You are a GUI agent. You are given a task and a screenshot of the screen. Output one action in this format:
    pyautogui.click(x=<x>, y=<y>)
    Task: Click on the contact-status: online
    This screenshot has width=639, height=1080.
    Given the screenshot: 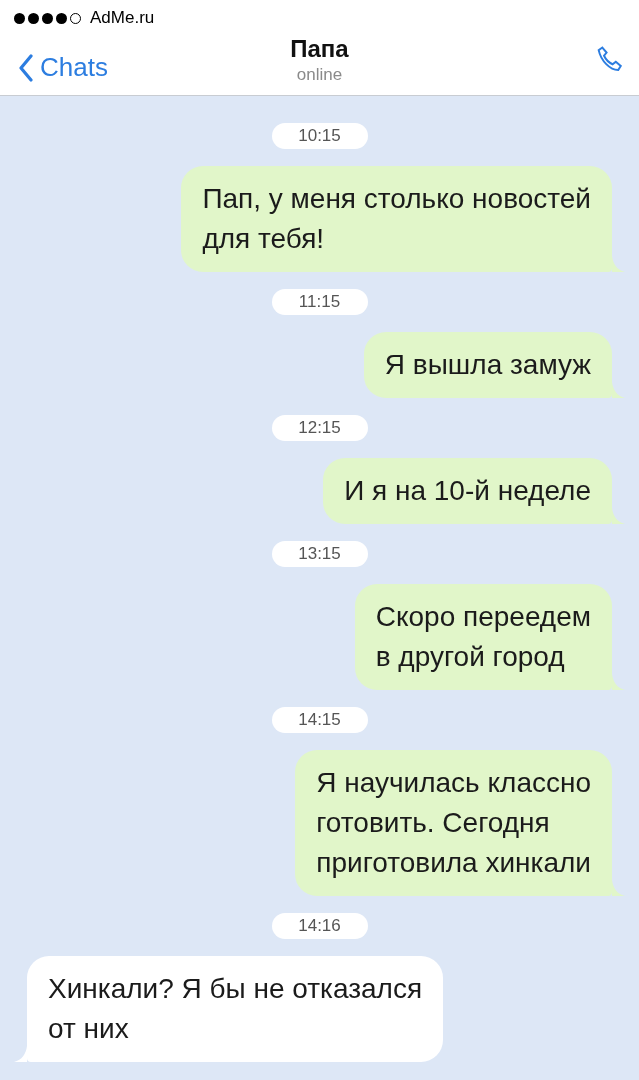 What is the action you would take?
    pyautogui.click(x=319, y=75)
    